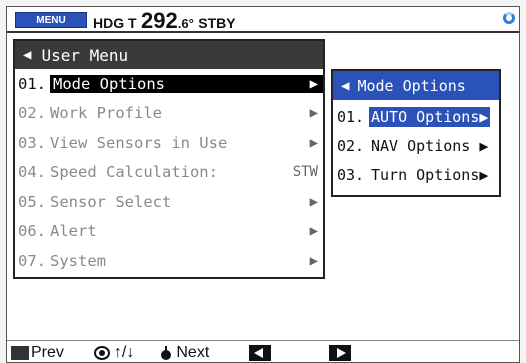 The height and width of the screenshot is (363, 526). Describe the element at coordinates (260, 353) in the screenshot. I see `left-arrow-key-icon` at that location.